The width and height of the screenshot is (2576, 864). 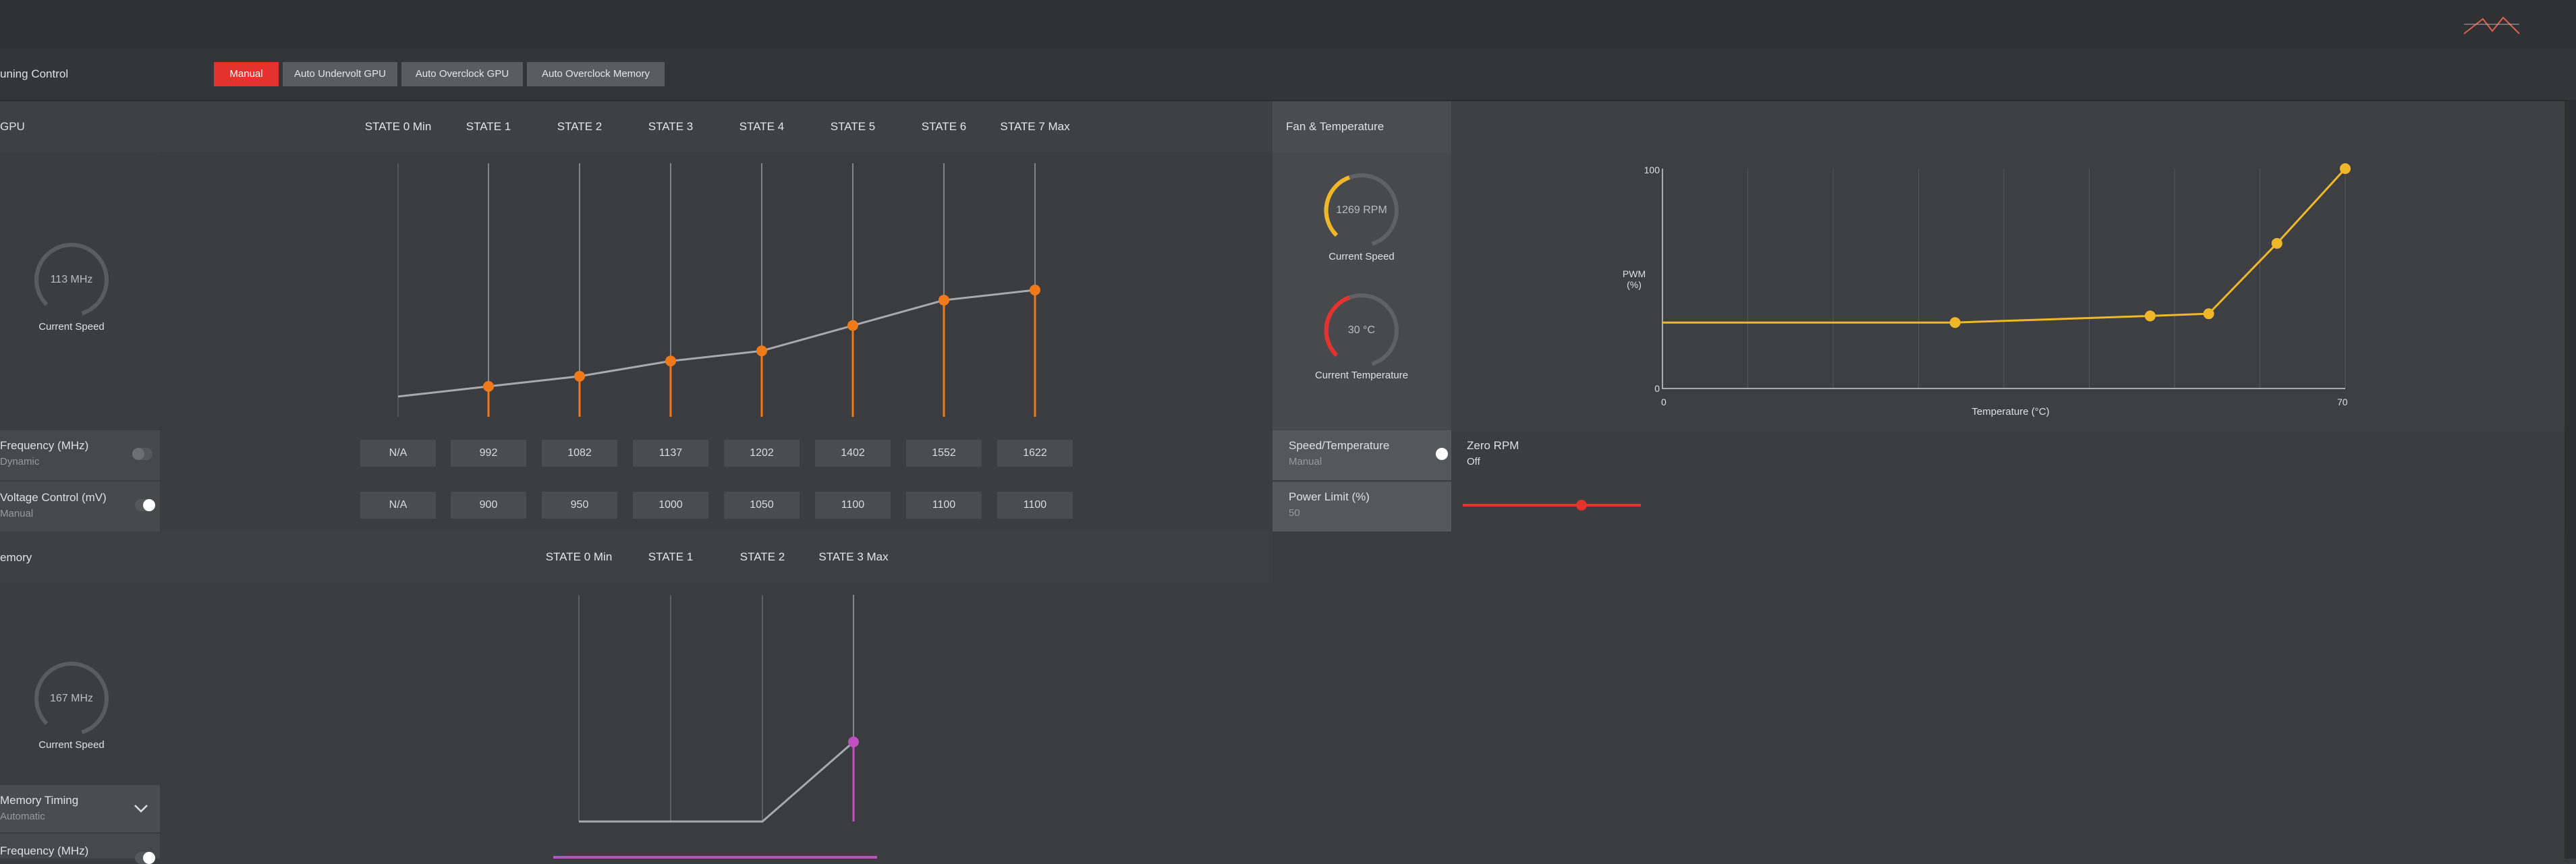 I want to click on power-limit-value: 50, so click(x=1294, y=513).